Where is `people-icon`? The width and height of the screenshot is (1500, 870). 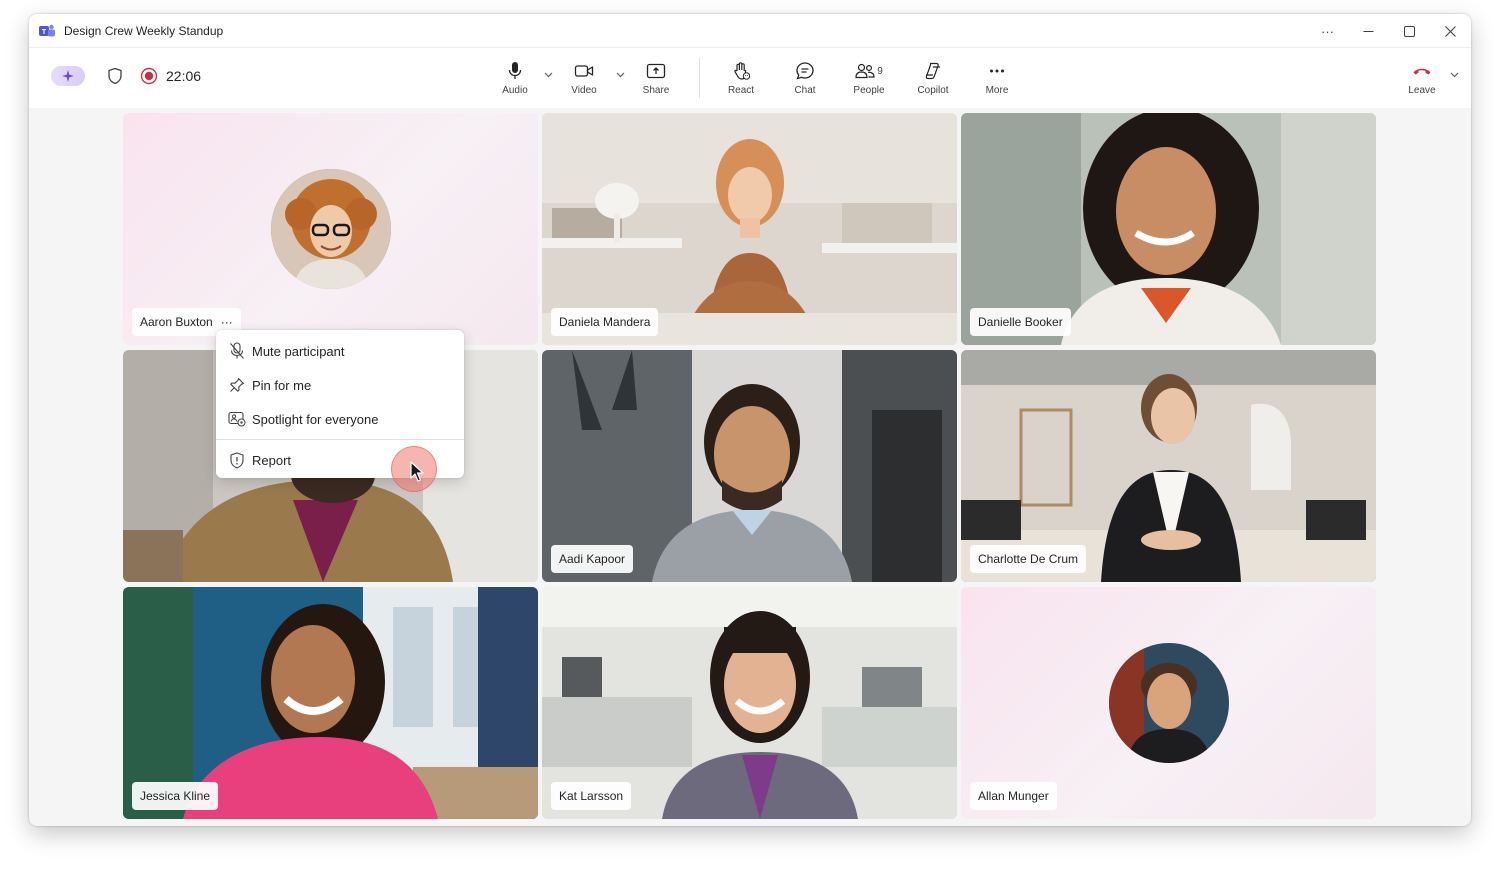 people-icon is located at coordinates (865, 71).